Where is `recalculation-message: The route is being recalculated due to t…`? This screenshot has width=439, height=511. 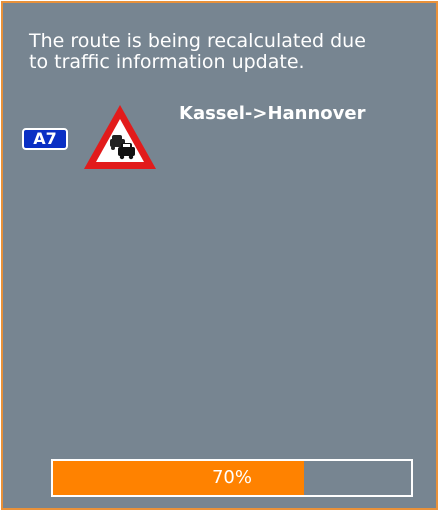
recalculation-message: The route is being recalculated due to t… is located at coordinates (229, 52).